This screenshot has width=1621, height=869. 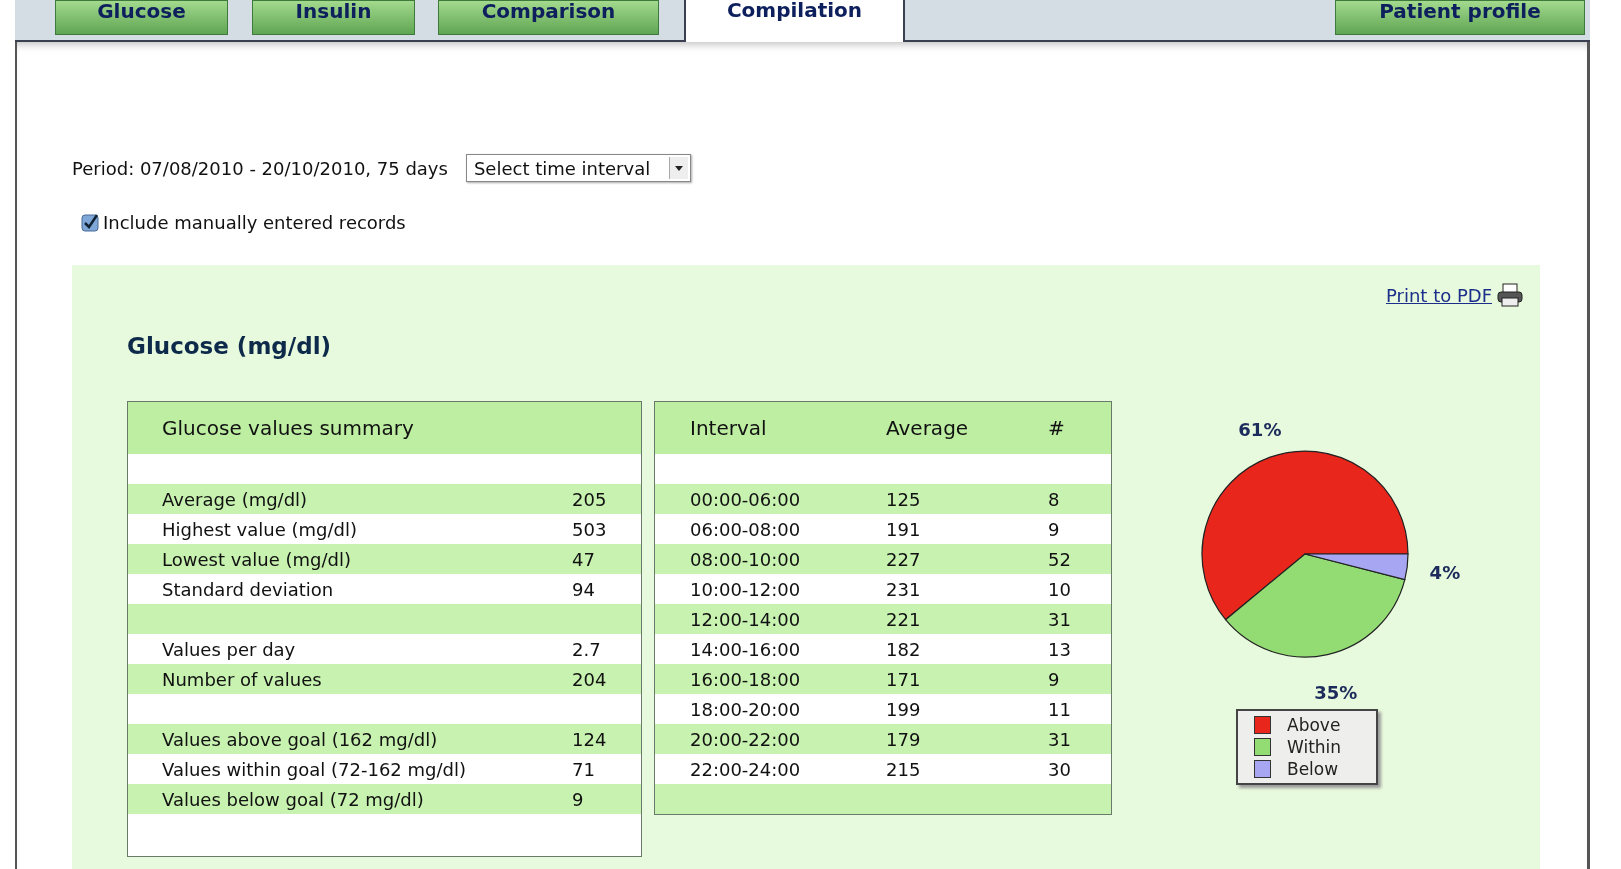 I want to click on table-cell-text: 125, so click(x=904, y=499).